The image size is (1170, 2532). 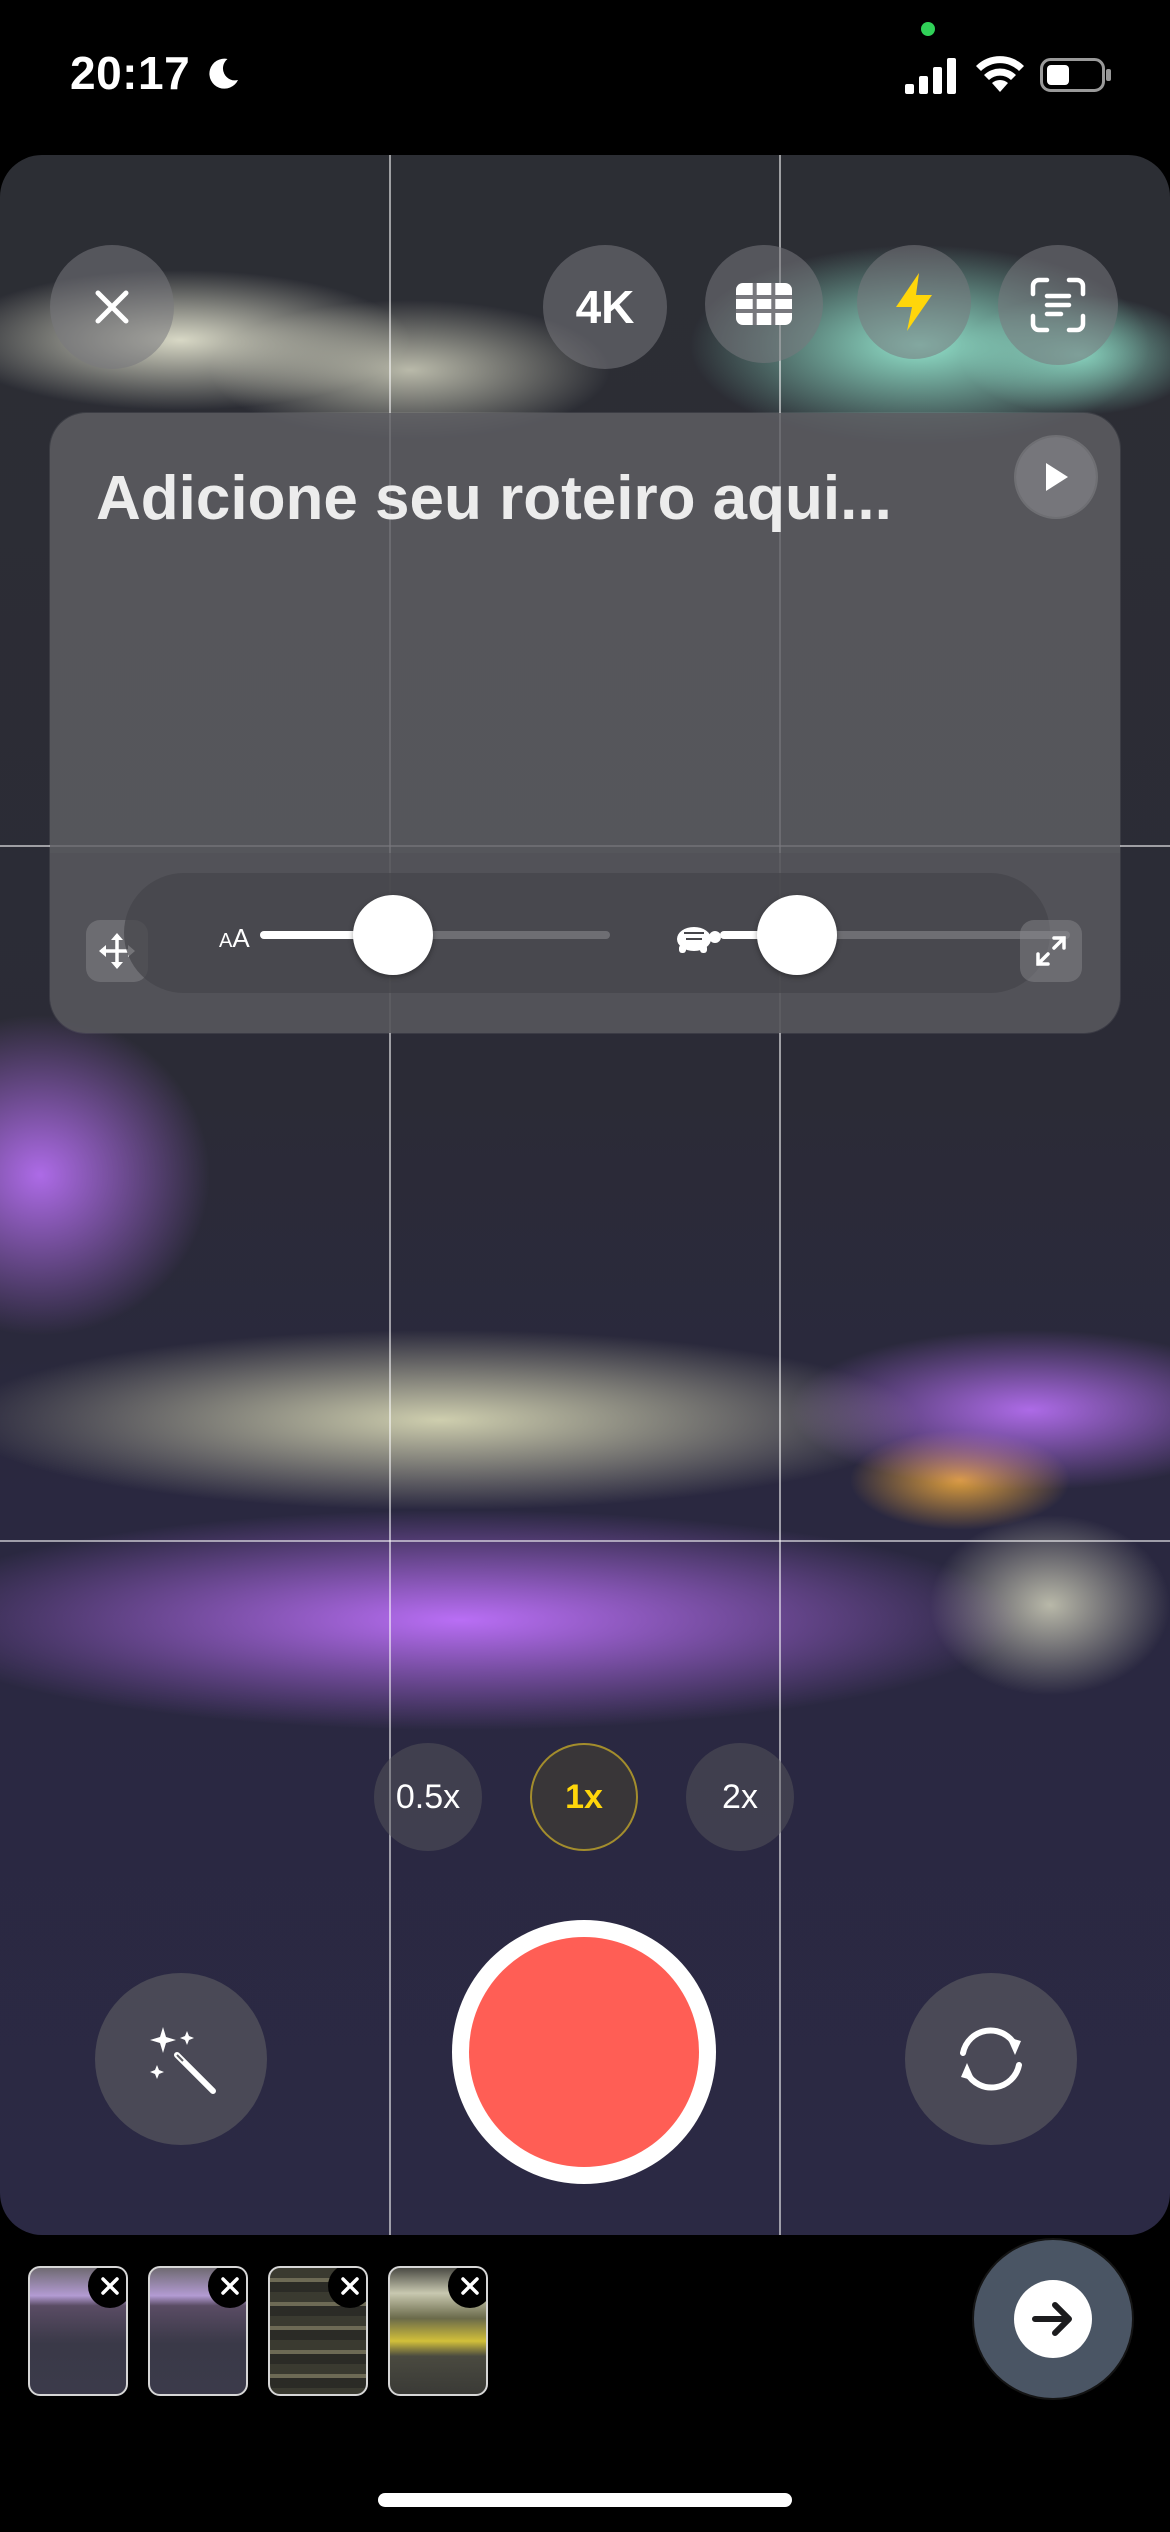 I want to click on effects-button, so click(x=181, y=2059).